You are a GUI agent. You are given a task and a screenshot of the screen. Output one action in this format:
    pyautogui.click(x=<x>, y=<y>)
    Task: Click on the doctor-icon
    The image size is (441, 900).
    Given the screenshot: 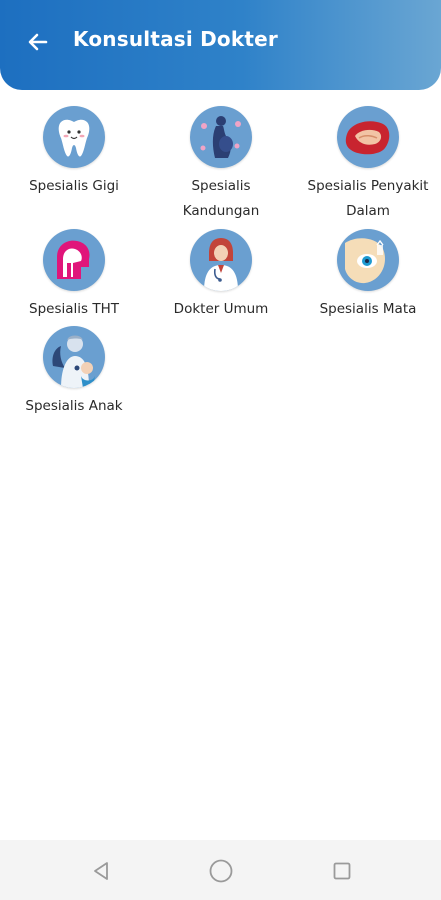 What is the action you would take?
    pyautogui.click(x=221, y=260)
    